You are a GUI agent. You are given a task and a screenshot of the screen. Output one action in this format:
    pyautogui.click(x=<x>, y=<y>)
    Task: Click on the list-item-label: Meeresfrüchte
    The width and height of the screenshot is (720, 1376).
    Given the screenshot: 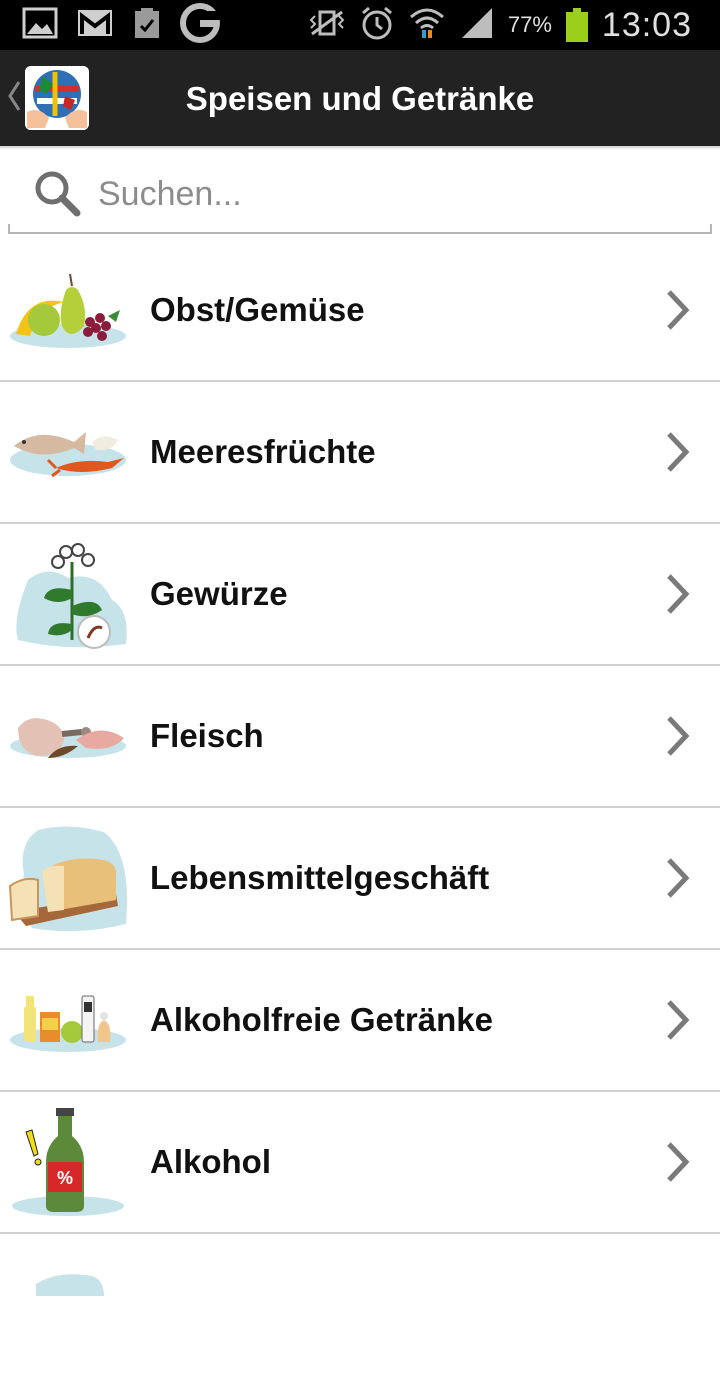 What is the action you would take?
    pyautogui.click(x=263, y=451)
    